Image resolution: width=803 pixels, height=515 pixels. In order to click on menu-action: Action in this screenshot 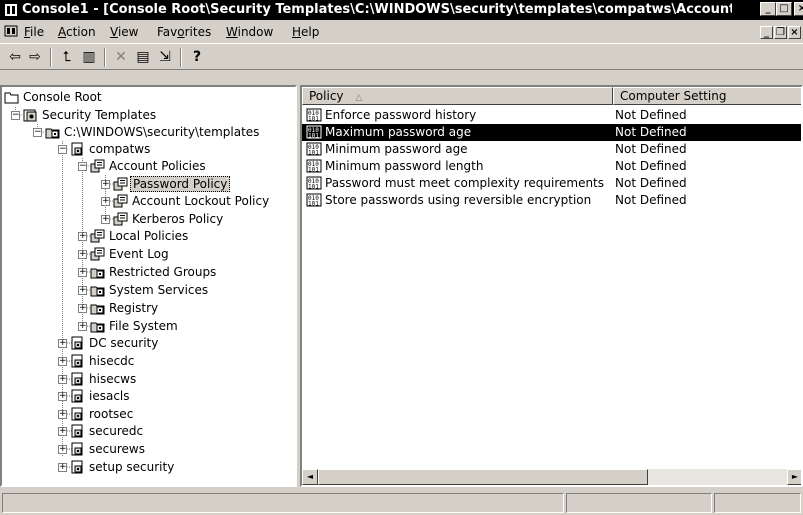, I will do `click(77, 32)`.